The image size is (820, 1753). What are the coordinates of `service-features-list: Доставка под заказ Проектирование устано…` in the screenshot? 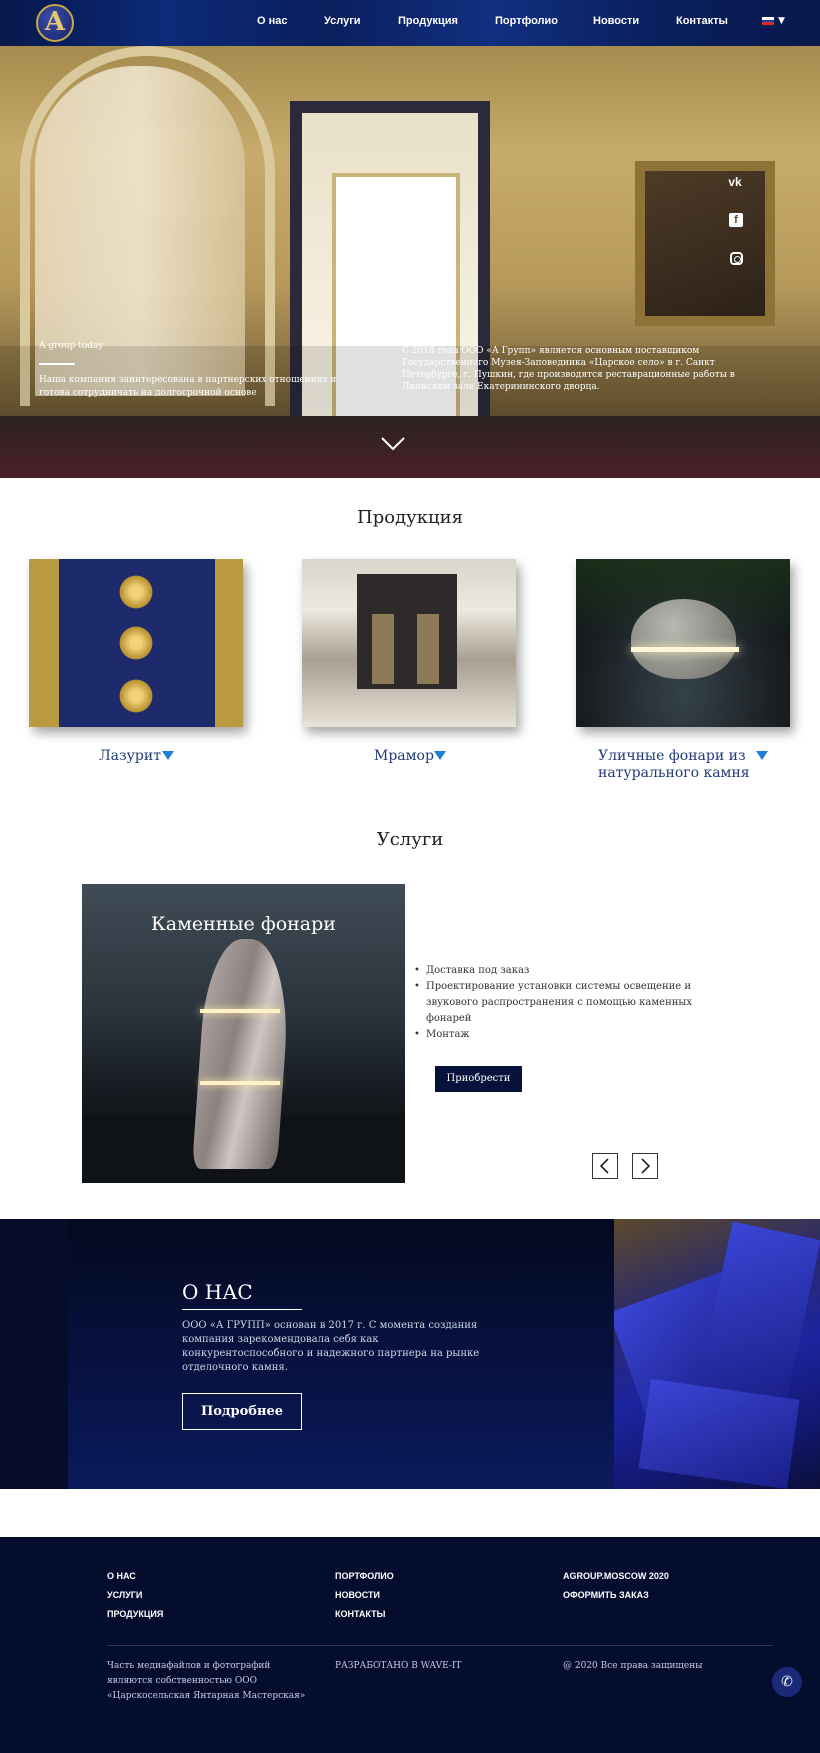 It's located at (564, 1003).